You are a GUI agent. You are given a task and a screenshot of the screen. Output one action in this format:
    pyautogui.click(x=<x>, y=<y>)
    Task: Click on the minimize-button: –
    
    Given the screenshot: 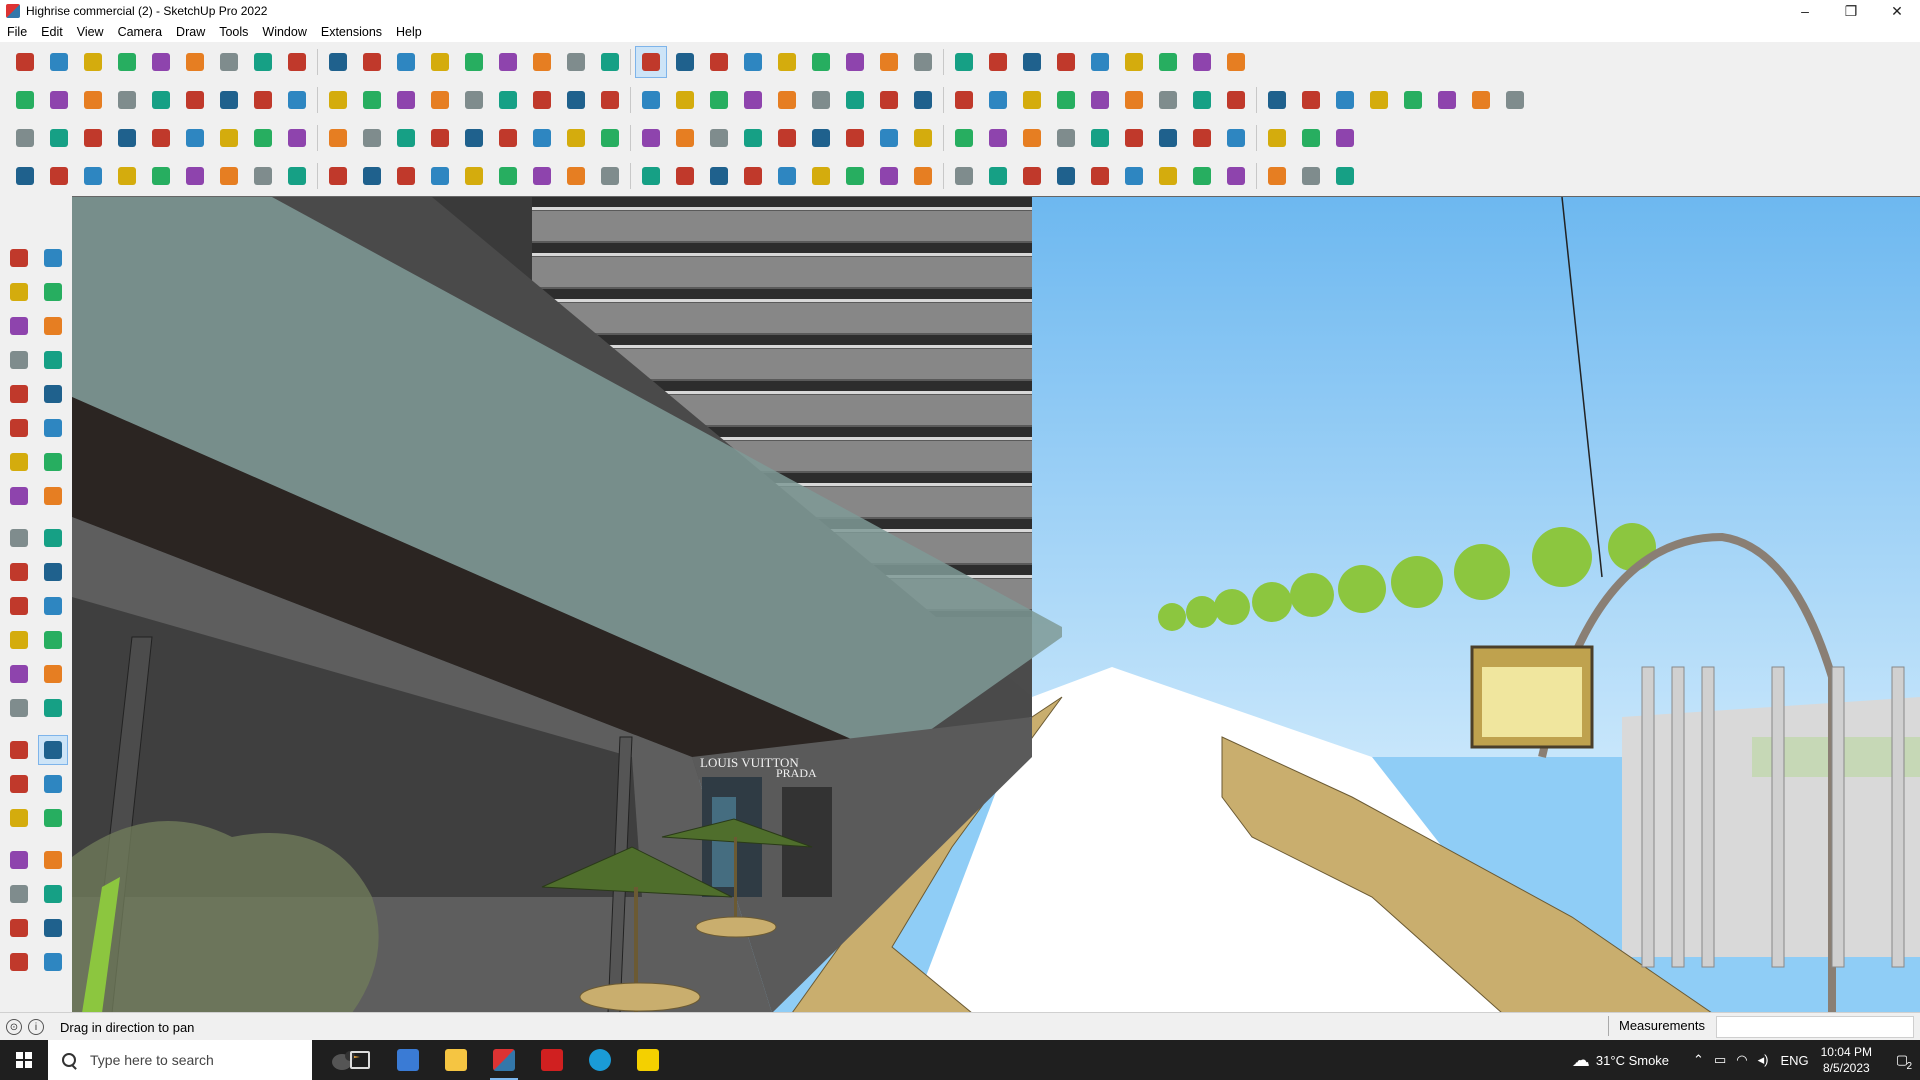 What is the action you would take?
    pyautogui.click(x=1805, y=11)
    